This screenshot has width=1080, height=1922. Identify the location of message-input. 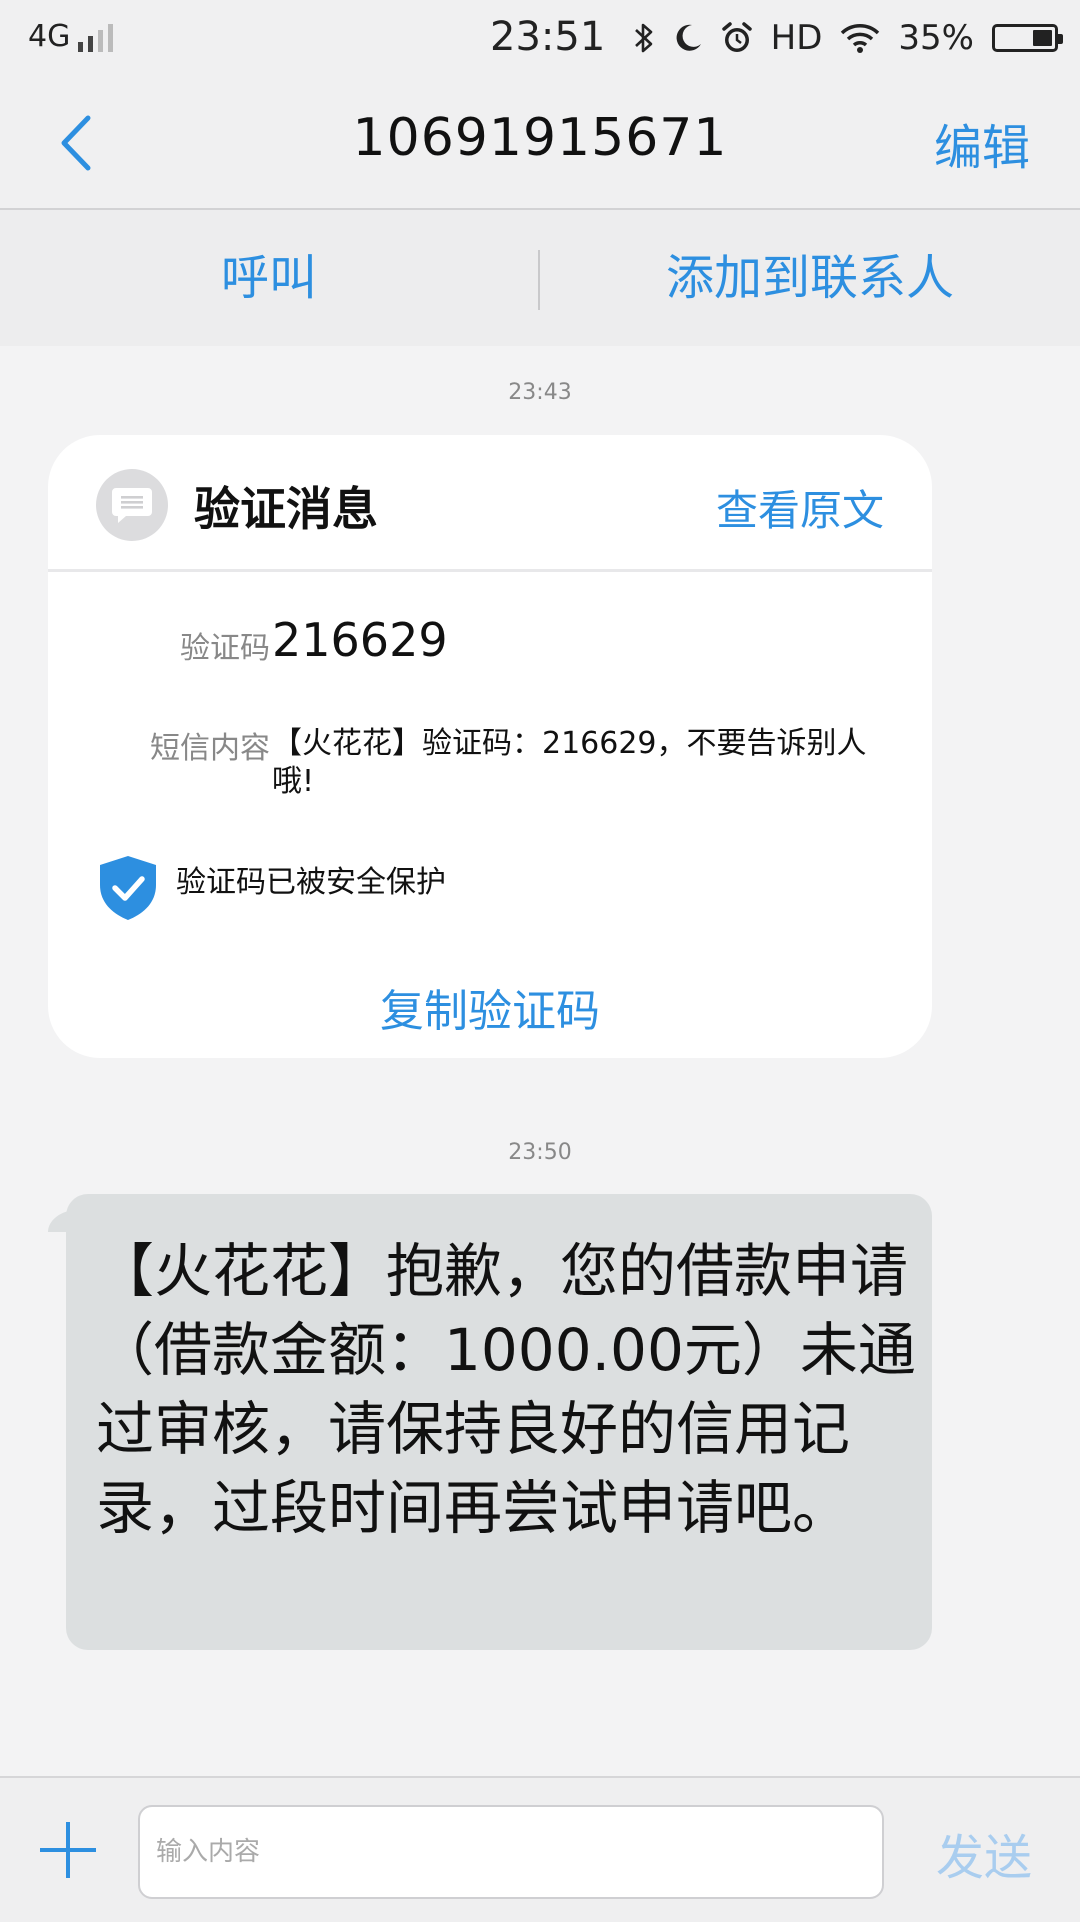
(511, 1852).